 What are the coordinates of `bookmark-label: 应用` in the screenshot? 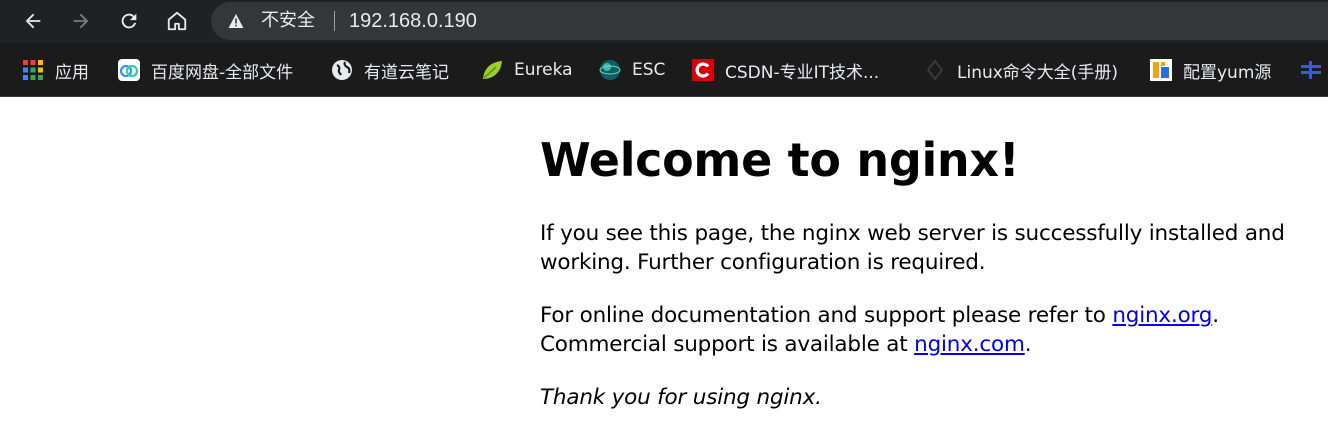 It's located at (72, 72).